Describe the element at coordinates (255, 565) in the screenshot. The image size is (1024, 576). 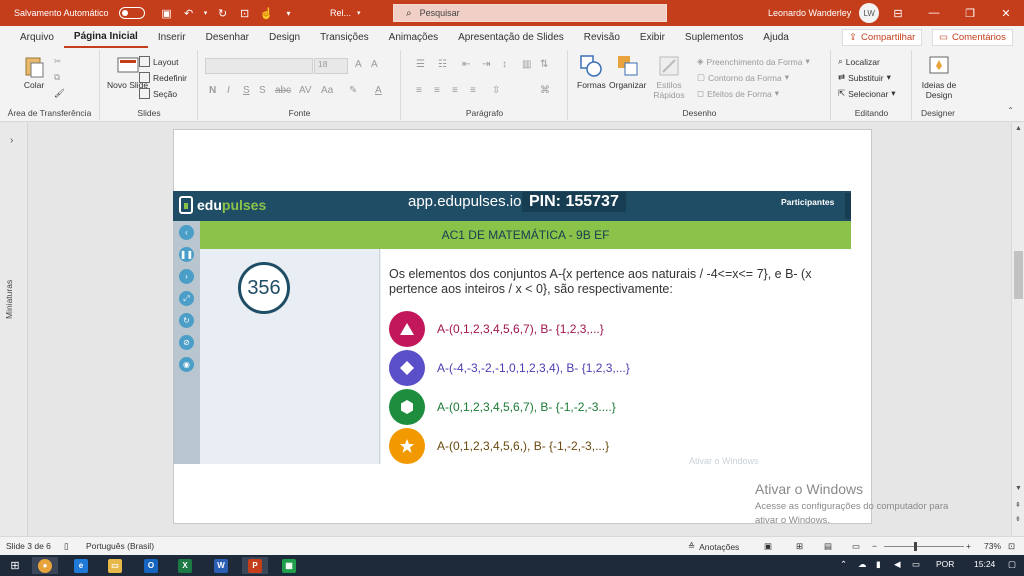
I see `powerpoint-icon: P` at that location.